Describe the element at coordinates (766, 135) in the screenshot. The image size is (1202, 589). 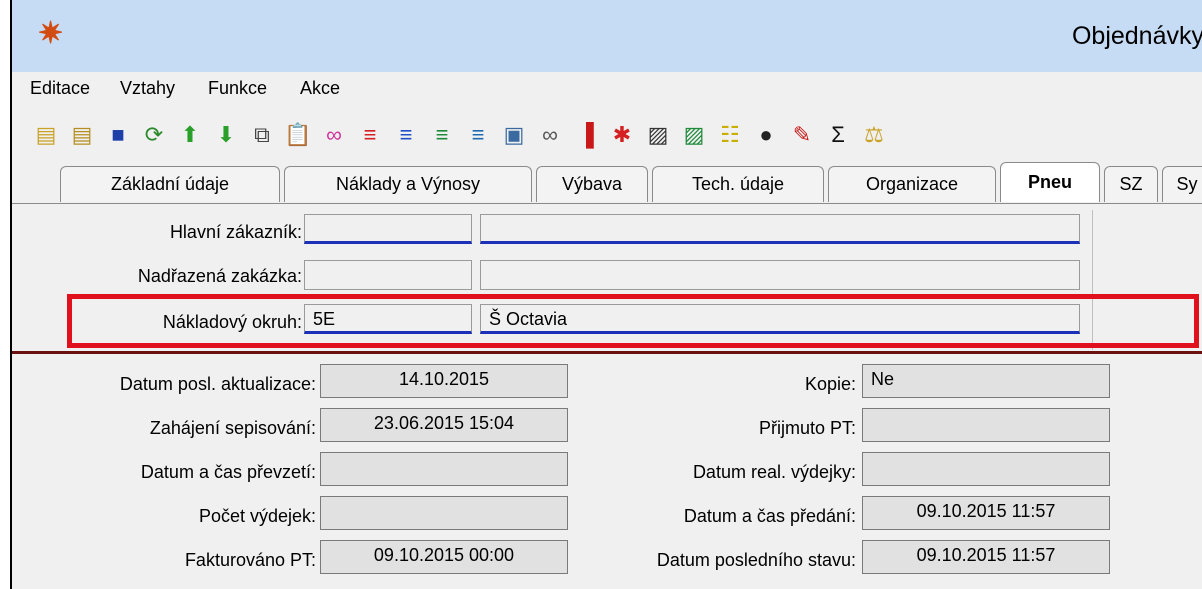
I see `bomb-icon: ●` at that location.